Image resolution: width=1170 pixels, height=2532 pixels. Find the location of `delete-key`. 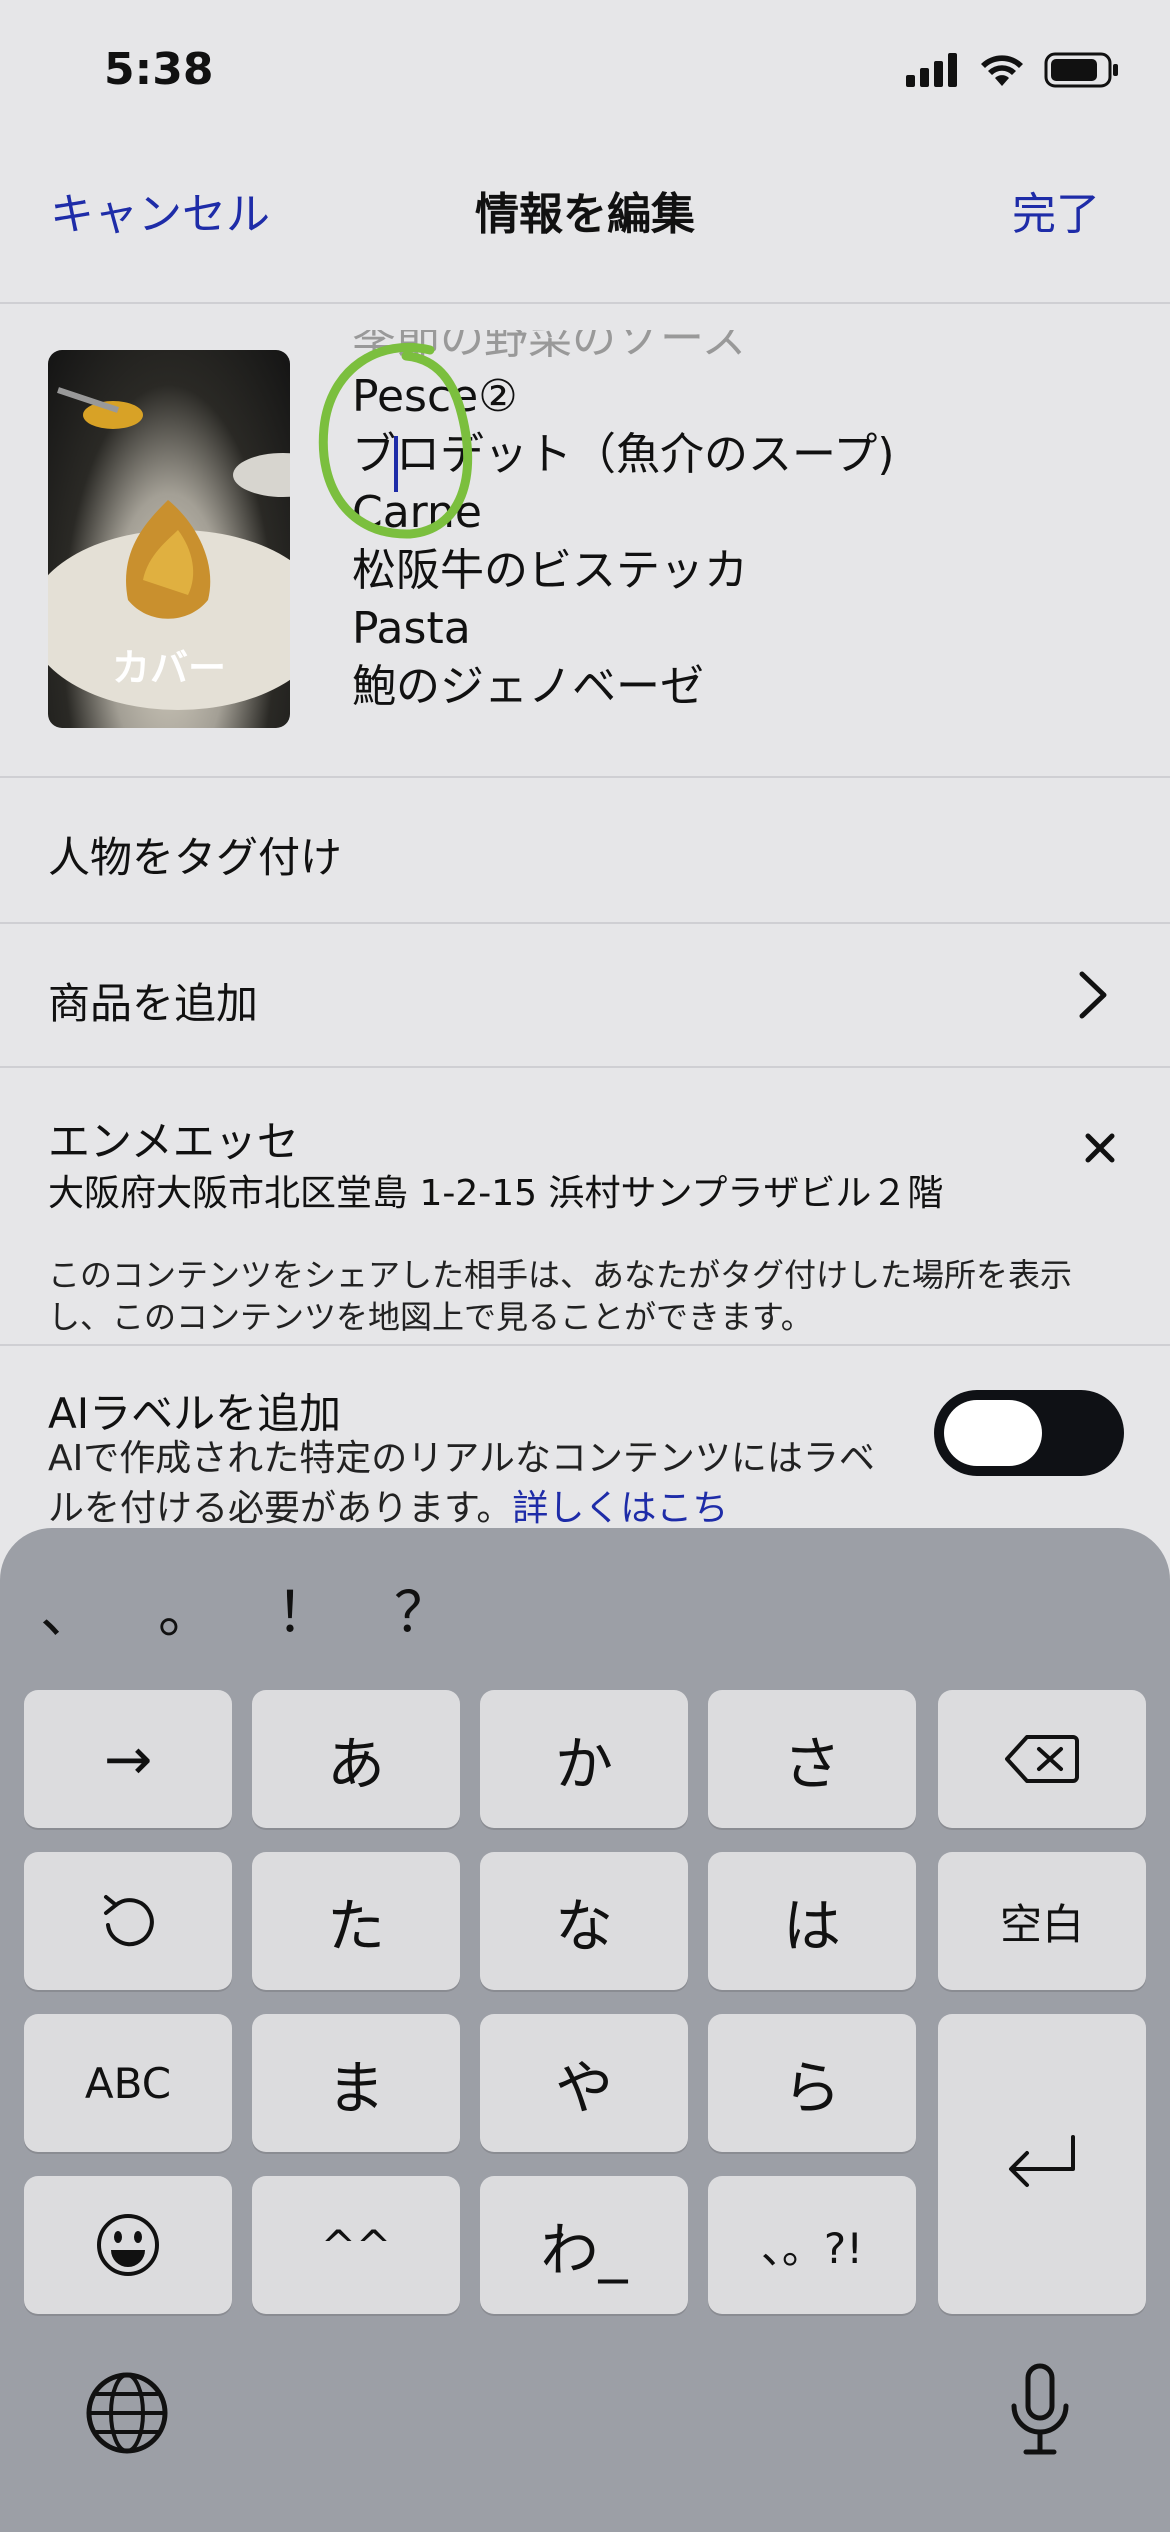

delete-key is located at coordinates (1042, 1759).